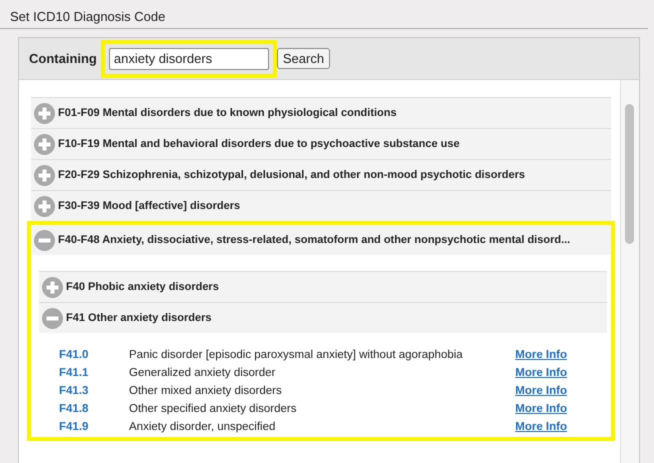 The width and height of the screenshot is (654, 463). I want to click on dialog-title: Set ICD10 Diagnosis Code, so click(324, 14).